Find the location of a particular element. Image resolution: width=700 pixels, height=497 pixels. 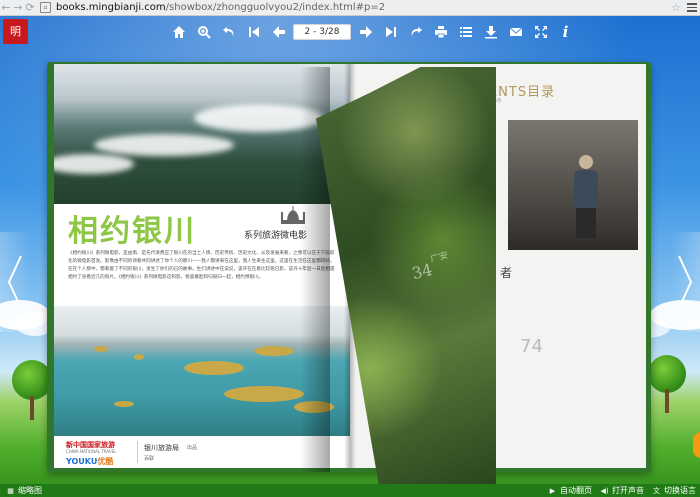

bookmark-star-icon: ☆ is located at coordinates (676, 8).